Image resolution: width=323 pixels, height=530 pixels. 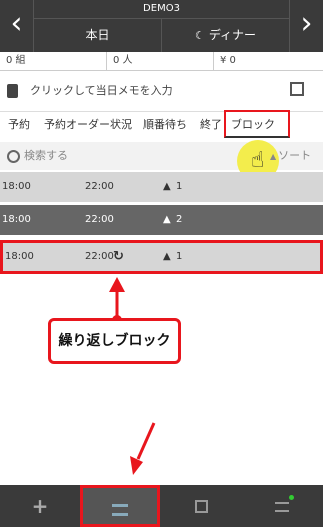 I want to click on floor-view-button, so click(x=201, y=506).